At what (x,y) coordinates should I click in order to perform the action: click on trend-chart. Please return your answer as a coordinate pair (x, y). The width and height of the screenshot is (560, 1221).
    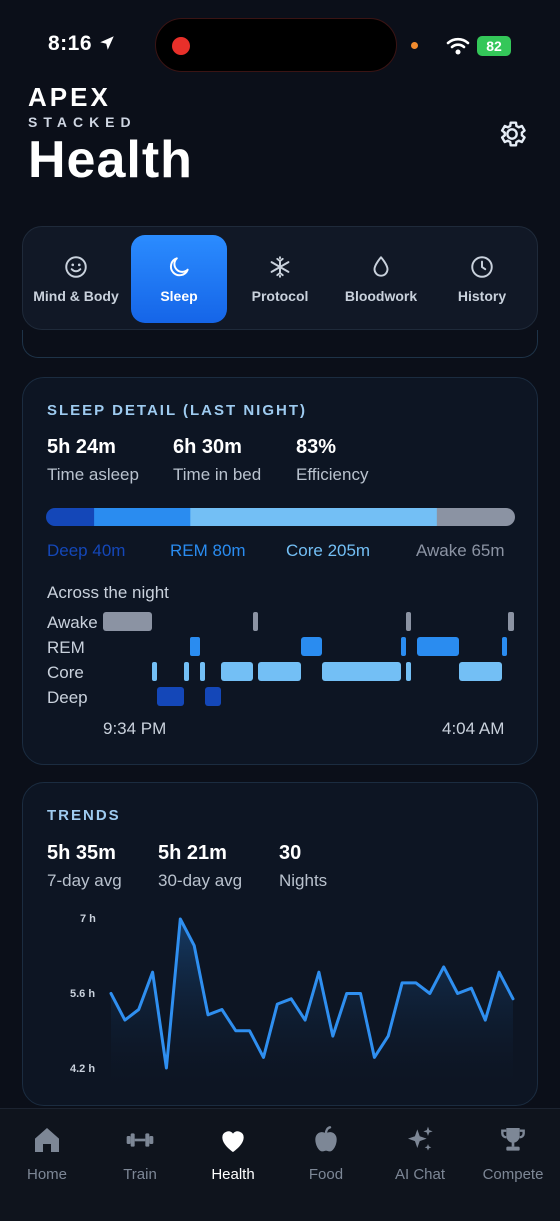
    Looking at the image, I should click on (312, 1000).